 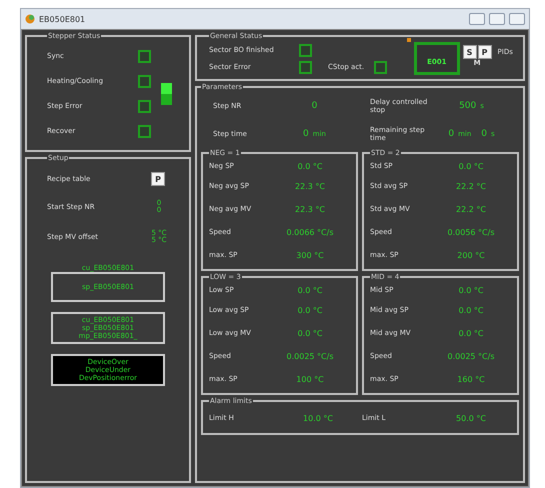 What do you see at coordinates (471, 418) in the screenshot?
I see `field-value: 50.0 °C` at bounding box center [471, 418].